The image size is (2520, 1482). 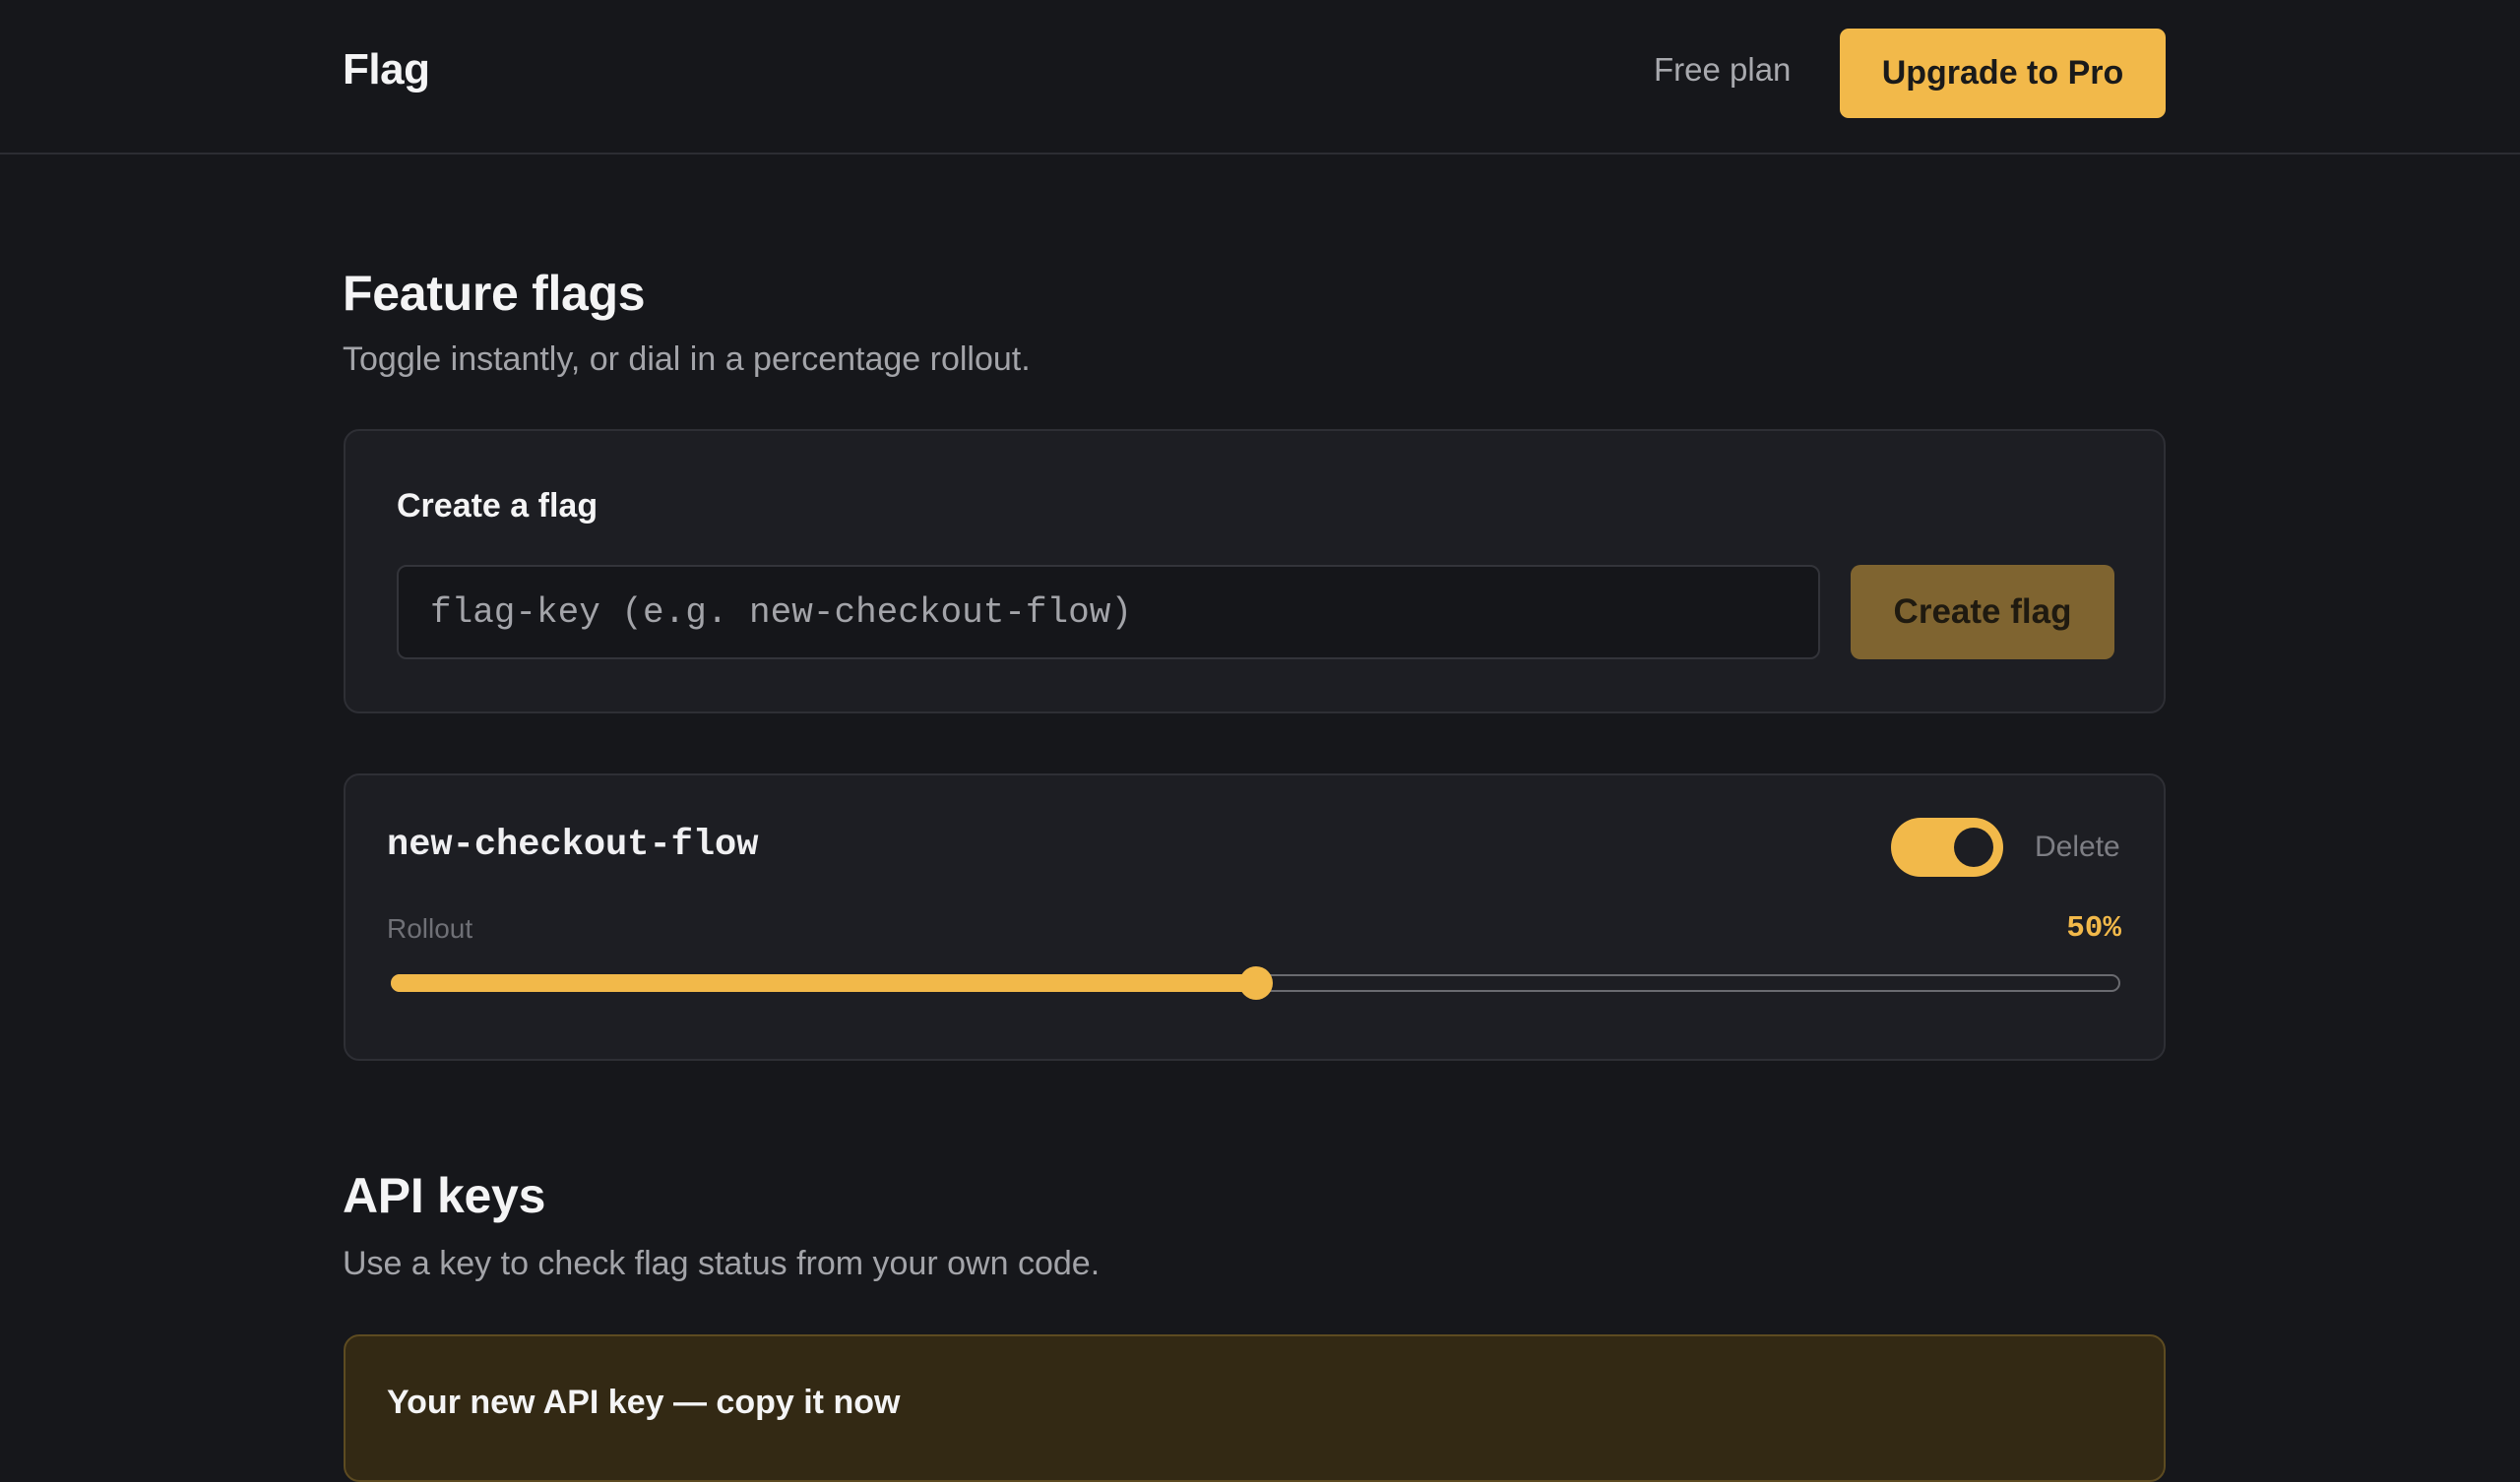 What do you see at coordinates (573, 845) in the screenshot?
I see `flag-key-name: new-checkout-flow` at bounding box center [573, 845].